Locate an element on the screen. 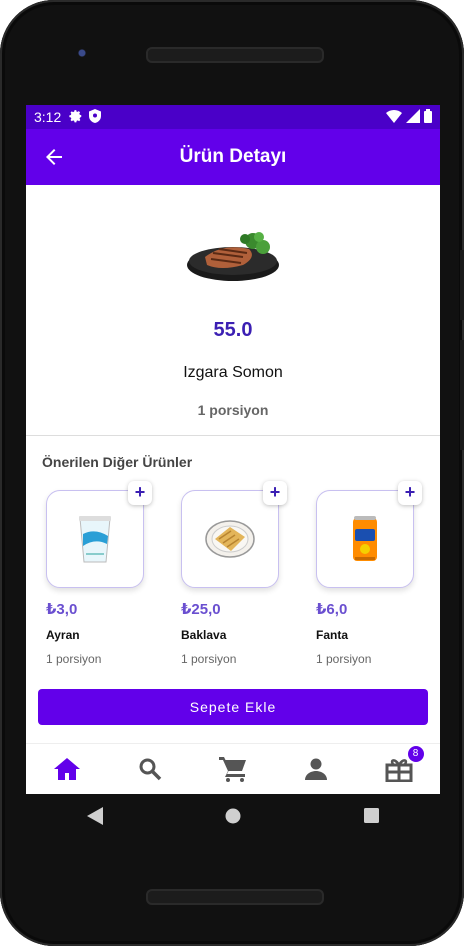 The height and width of the screenshot is (946, 464). item-name: Fanta is located at coordinates (332, 635).